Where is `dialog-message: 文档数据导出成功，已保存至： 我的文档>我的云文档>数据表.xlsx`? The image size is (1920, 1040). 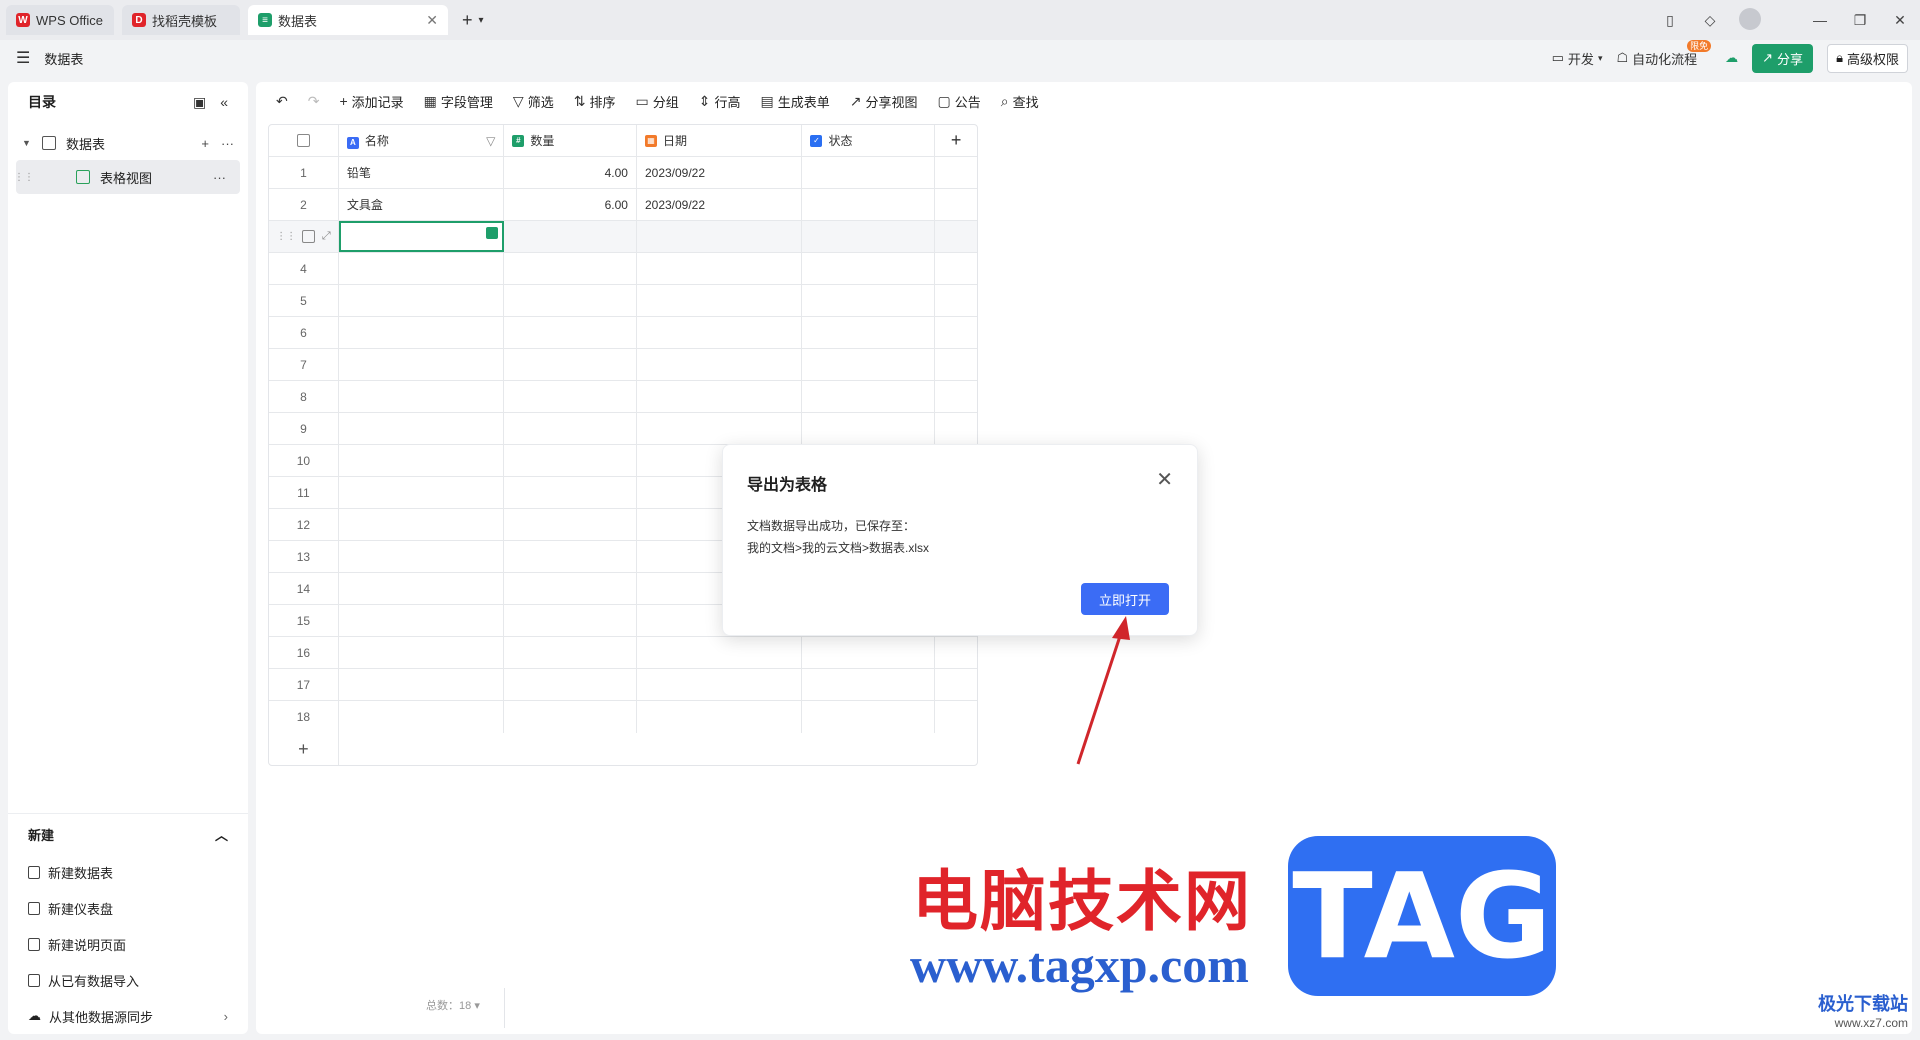
dialog-message: 文档数据导出成功，已保存至： 我的文档>我的云文档>数据表.xlsx is located at coordinates (838, 537).